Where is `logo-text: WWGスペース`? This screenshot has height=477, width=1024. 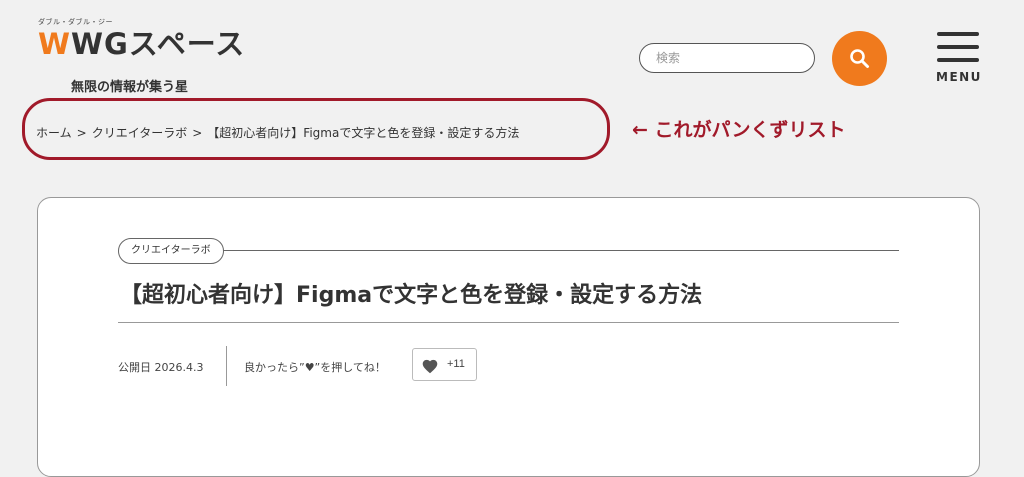 logo-text: WWGスペース is located at coordinates (141, 44).